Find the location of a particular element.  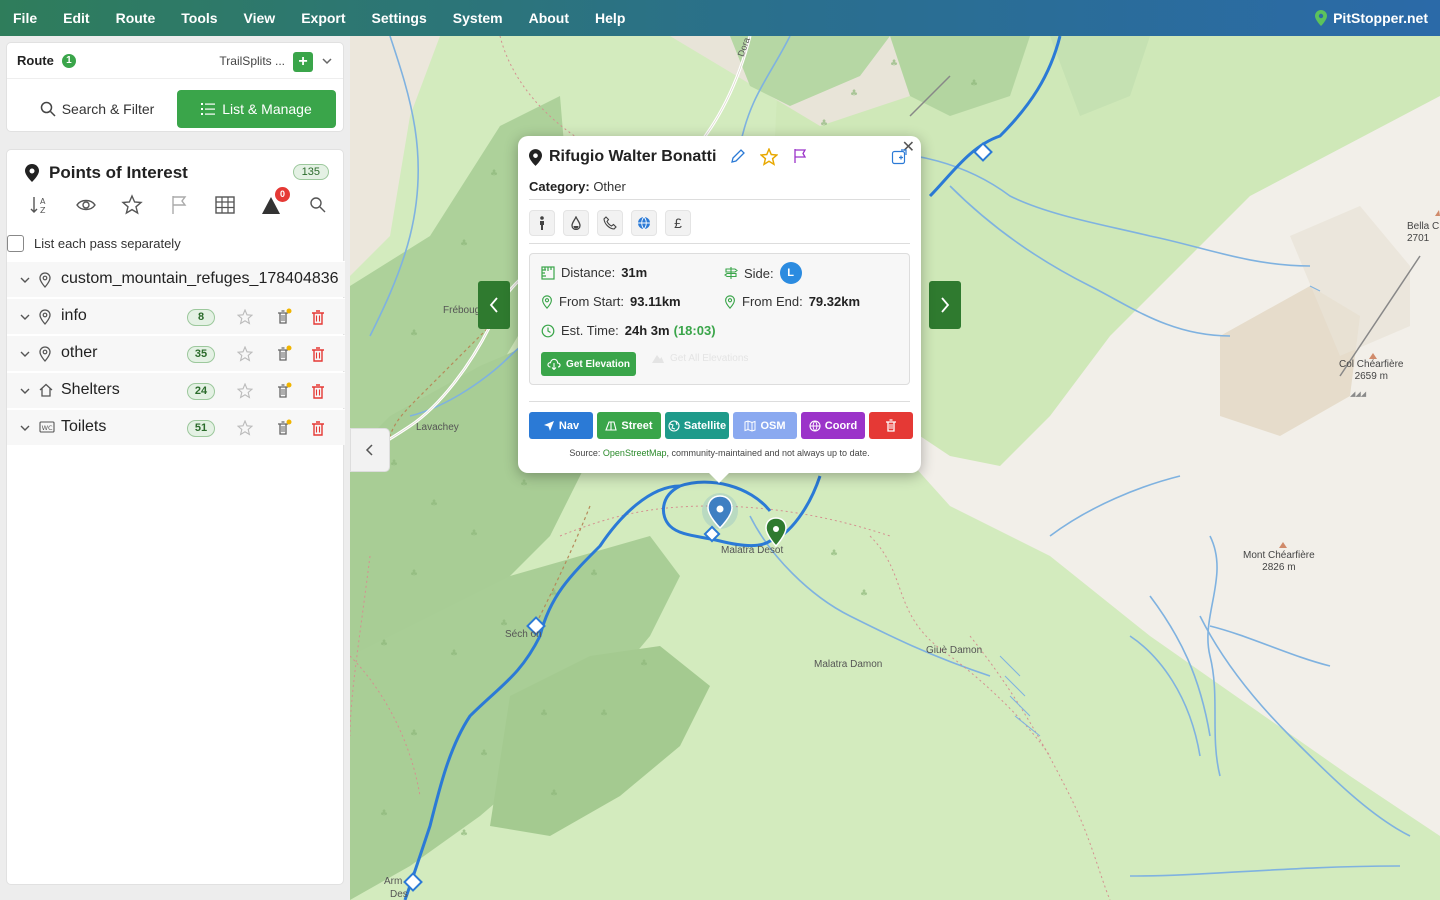

coord-button: Coord is located at coordinates (833, 425).